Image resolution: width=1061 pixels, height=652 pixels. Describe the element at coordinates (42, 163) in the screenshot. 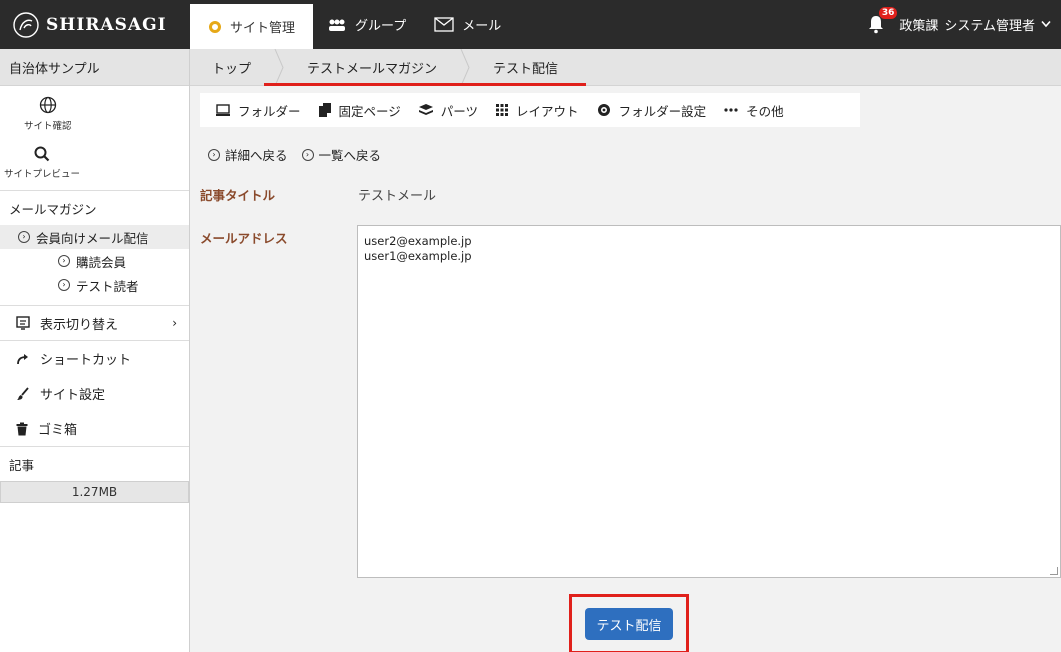

I see `site-preview-button: サイトプレビュー` at that location.